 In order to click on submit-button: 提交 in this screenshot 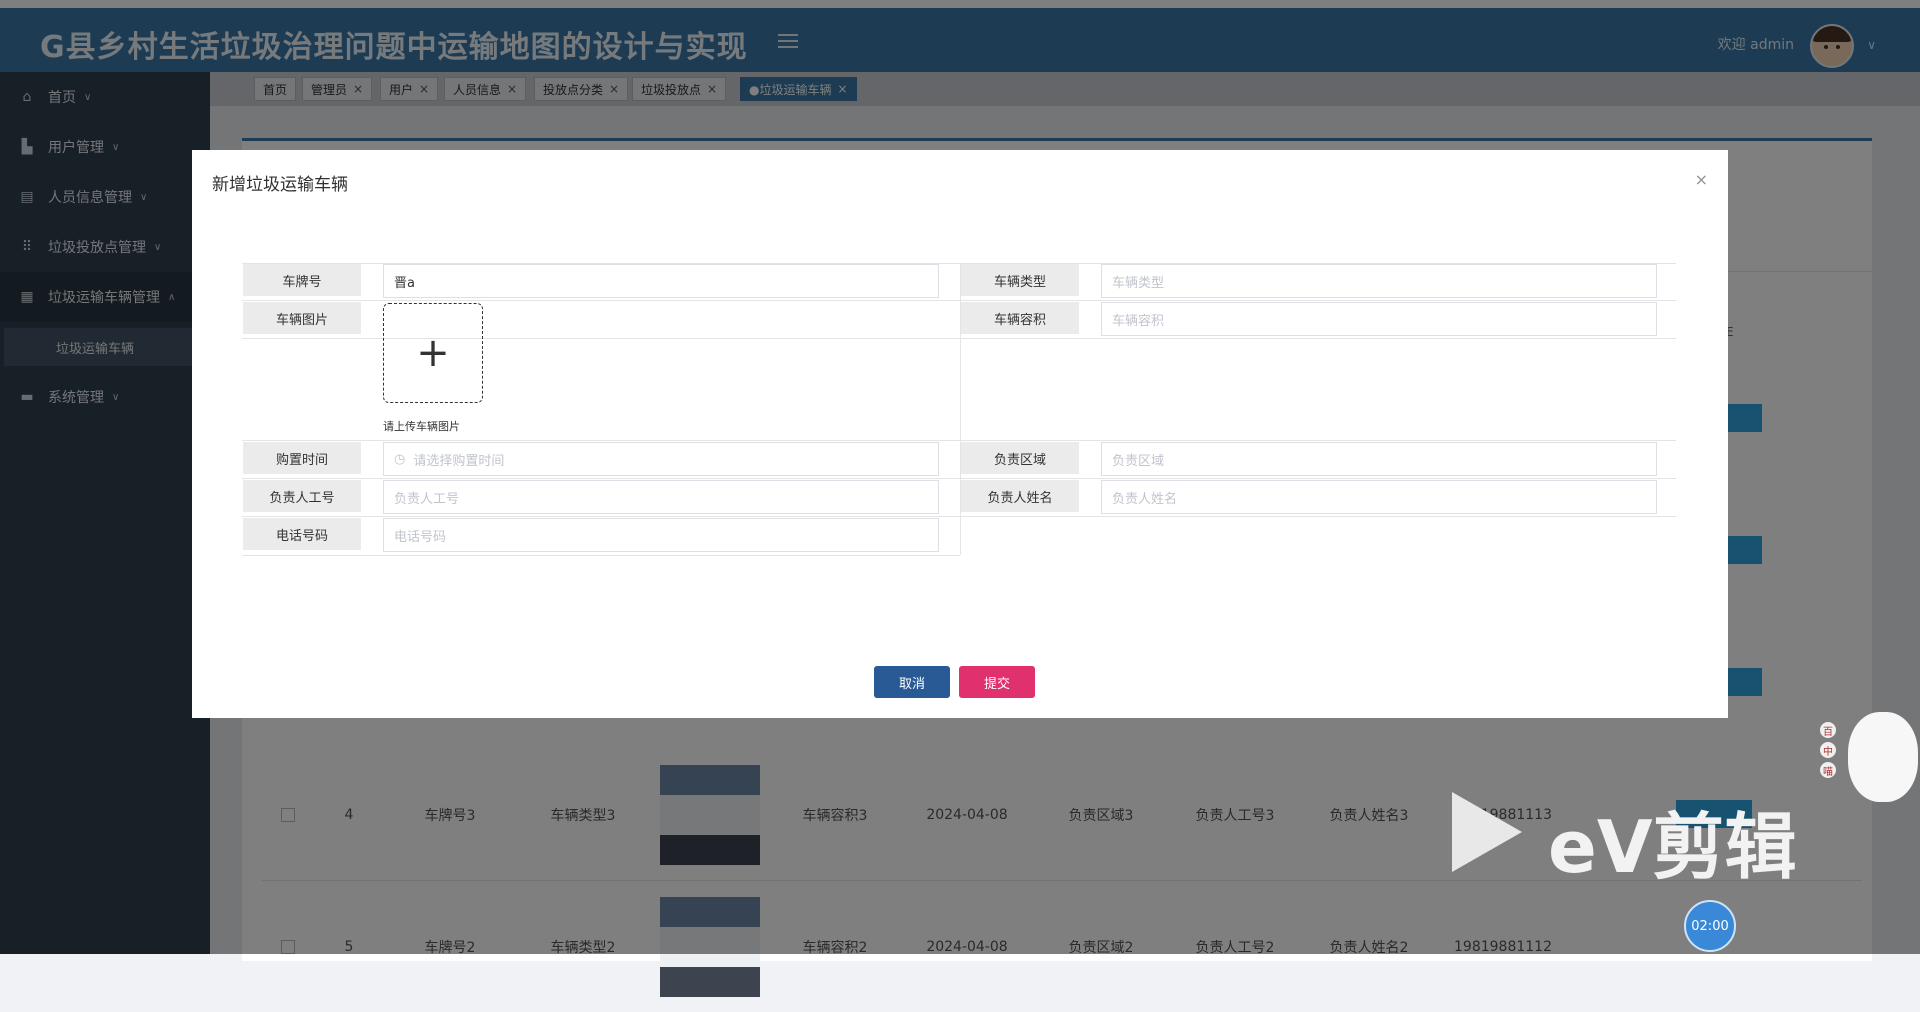, I will do `click(997, 682)`.